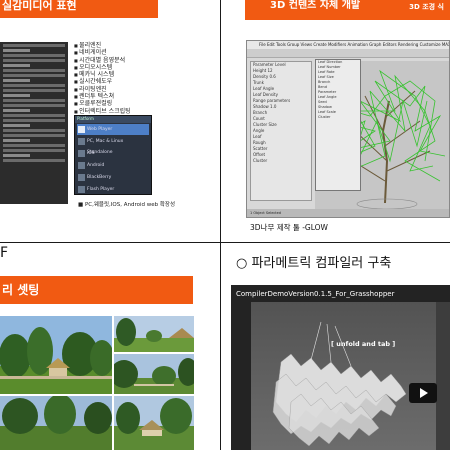  Describe the element at coordinates (348, 213) in the screenshot. I see `app-status-bar: 1 Object Selected` at that location.